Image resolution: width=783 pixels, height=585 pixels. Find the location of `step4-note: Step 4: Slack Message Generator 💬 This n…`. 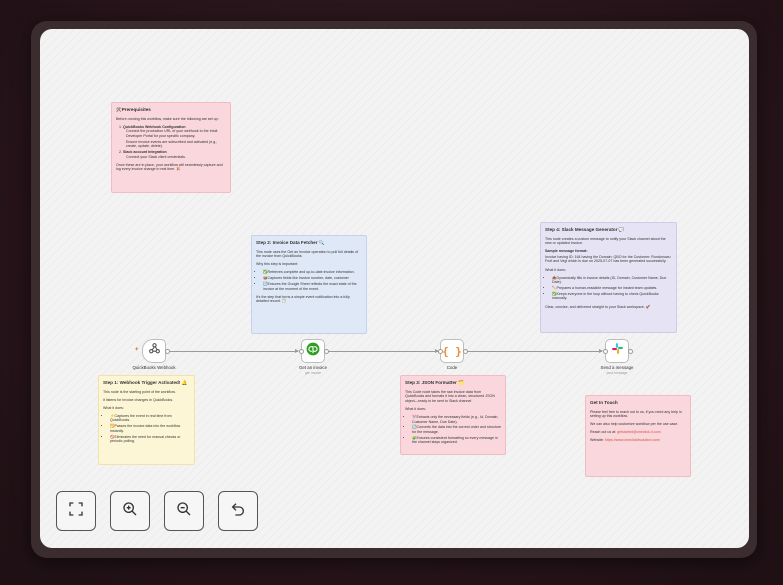

step4-note: Step 4: Slack Message Generator 💬 This n… is located at coordinates (608, 277).